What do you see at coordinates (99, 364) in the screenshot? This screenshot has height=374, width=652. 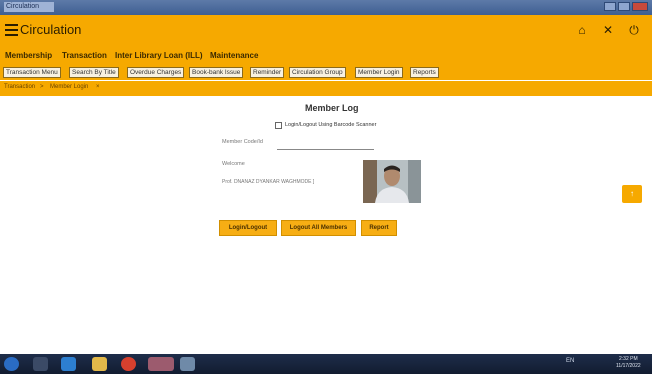 I see `file-explorer-icon` at bounding box center [99, 364].